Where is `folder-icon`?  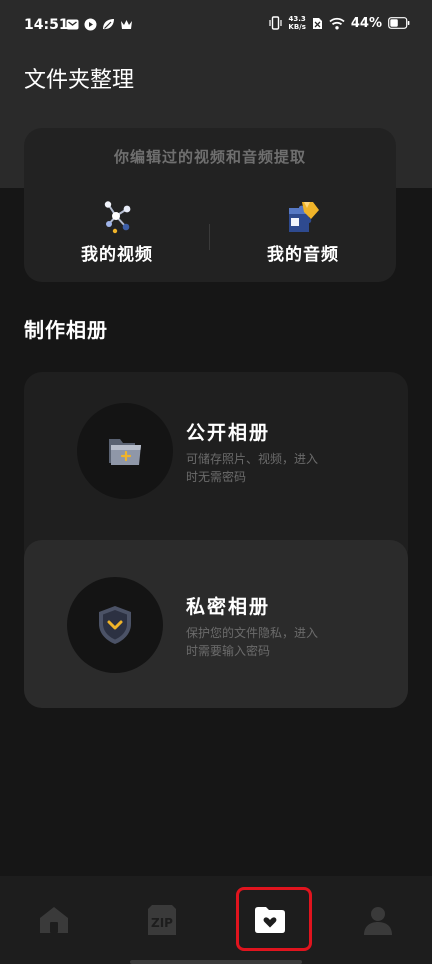 folder-icon is located at coordinates (125, 452).